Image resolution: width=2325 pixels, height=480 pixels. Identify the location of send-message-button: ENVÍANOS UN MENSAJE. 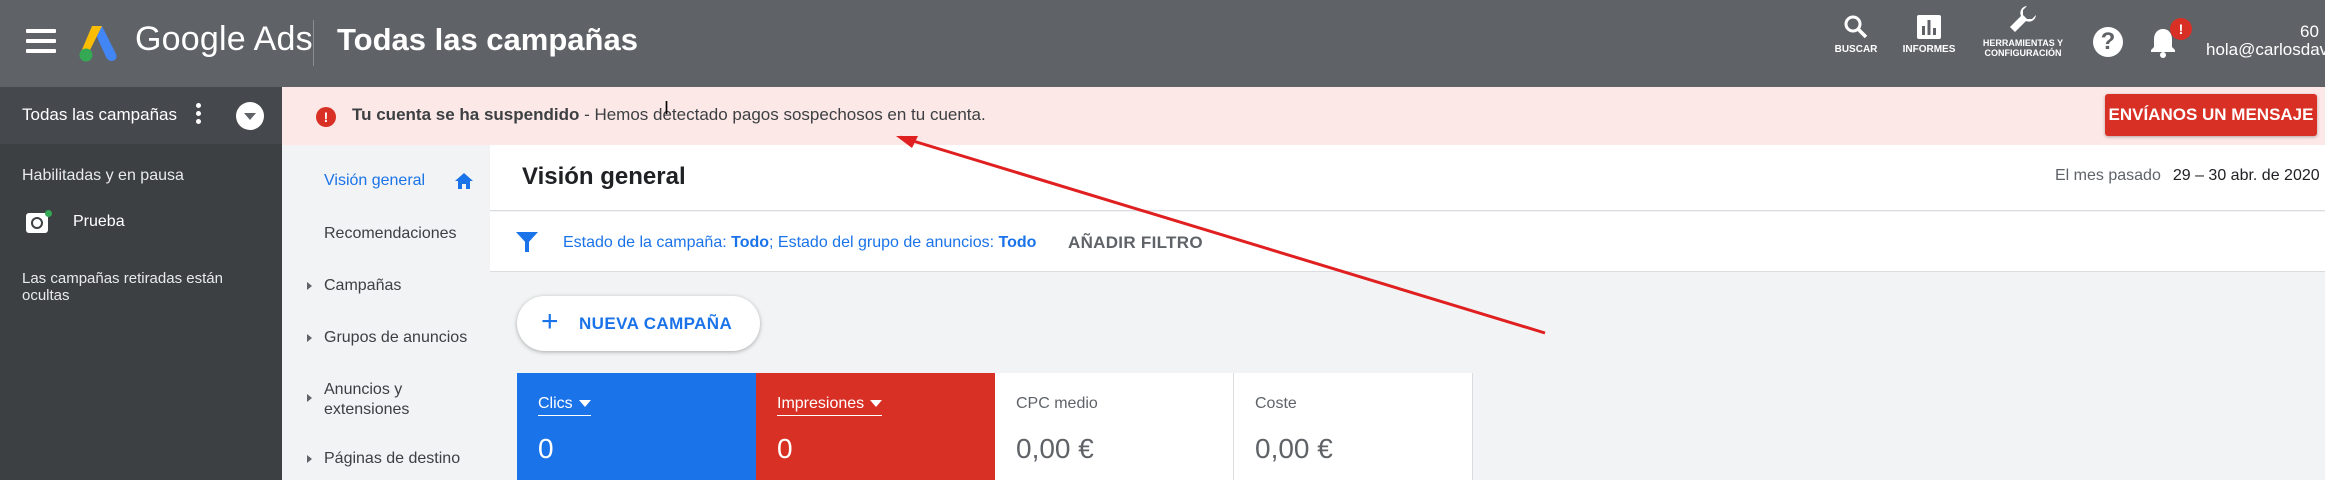
(2211, 115).